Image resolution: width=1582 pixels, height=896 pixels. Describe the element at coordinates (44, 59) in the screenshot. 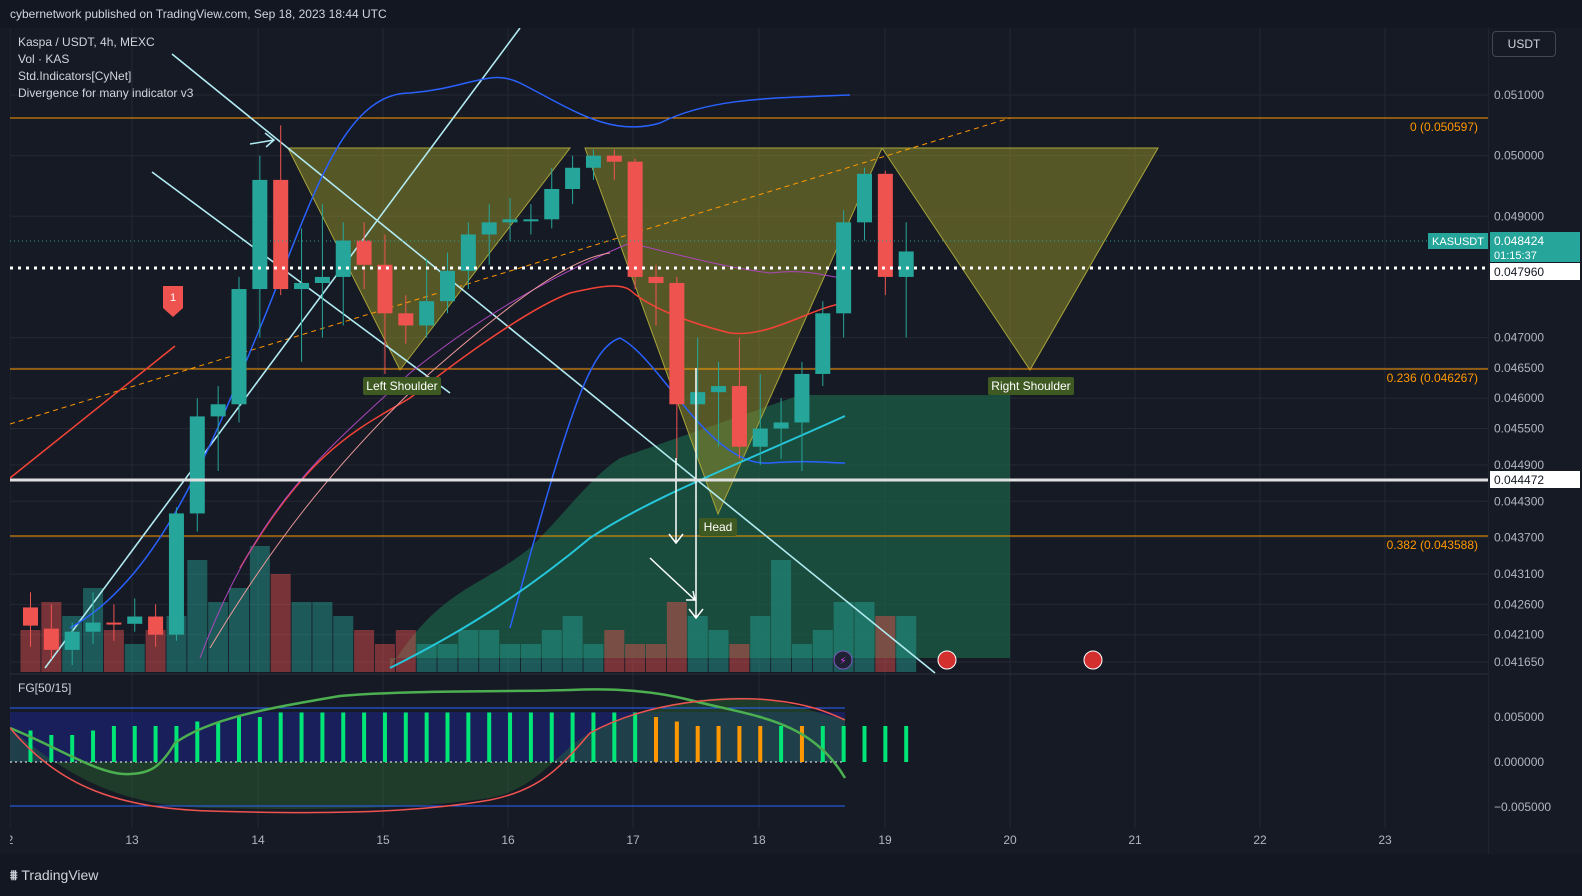

I see `volume-legend: Vol · KAS` at that location.